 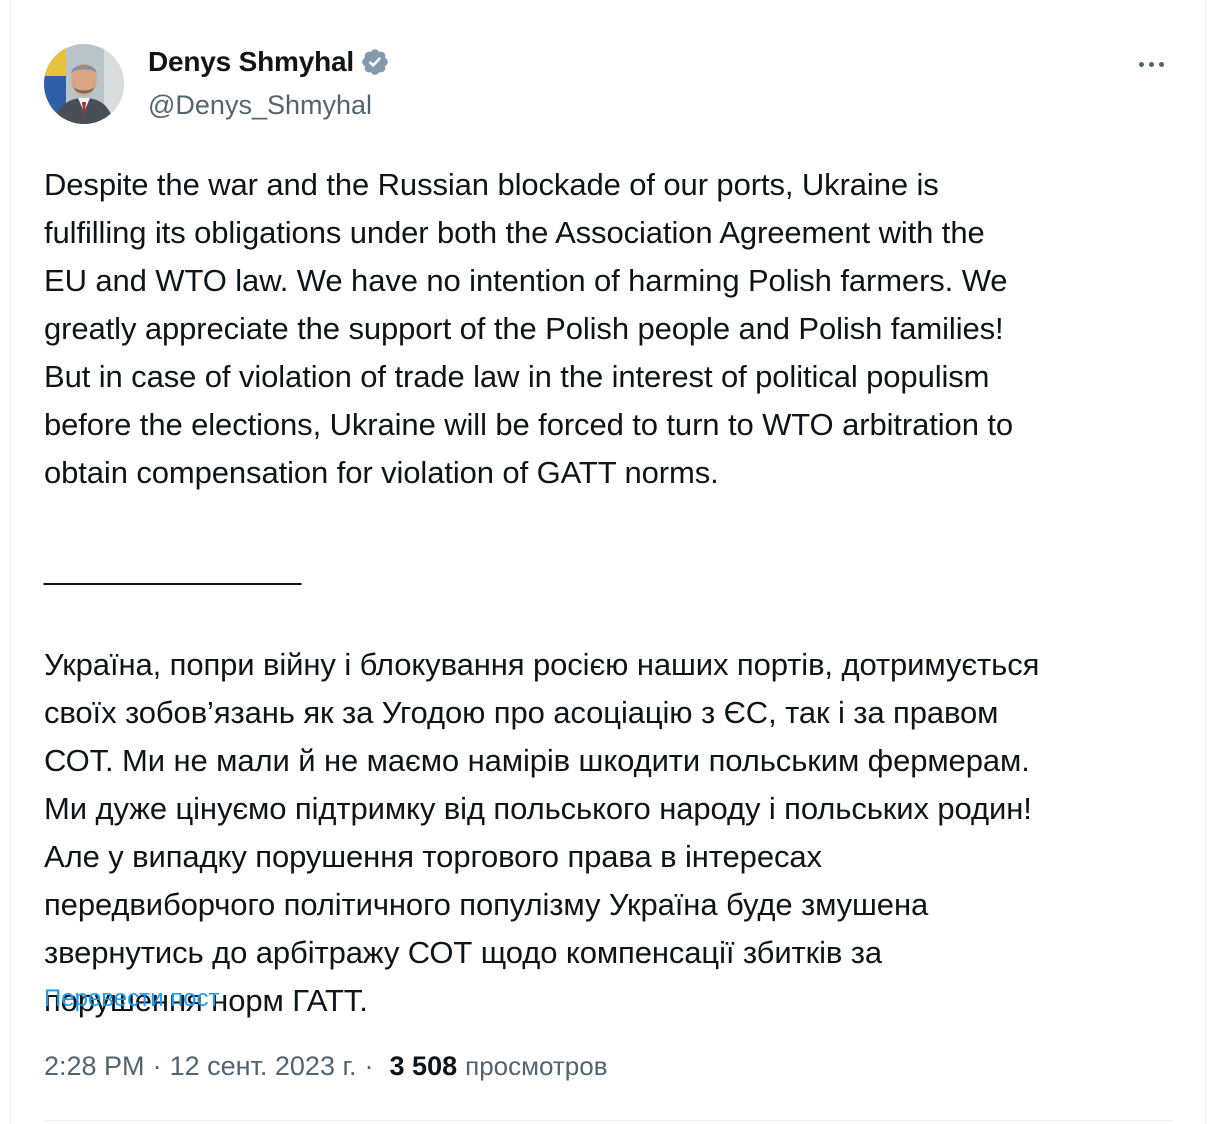 What do you see at coordinates (375, 62) in the screenshot?
I see `verified-badge-icon` at bounding box center [375, 62].